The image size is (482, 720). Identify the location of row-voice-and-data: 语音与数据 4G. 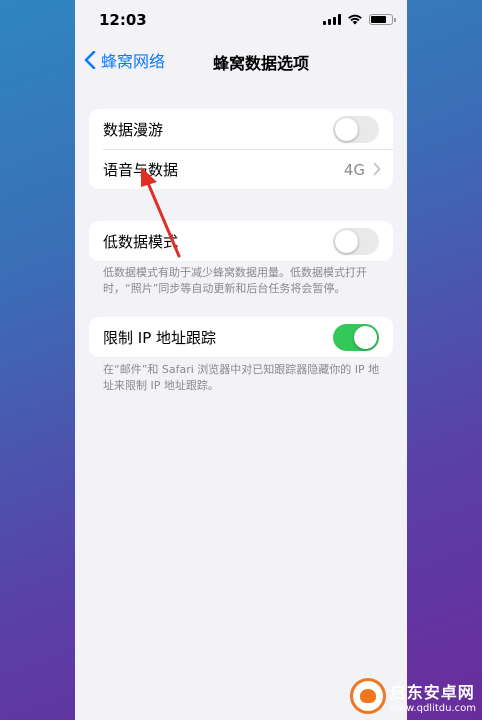
(241, 169).